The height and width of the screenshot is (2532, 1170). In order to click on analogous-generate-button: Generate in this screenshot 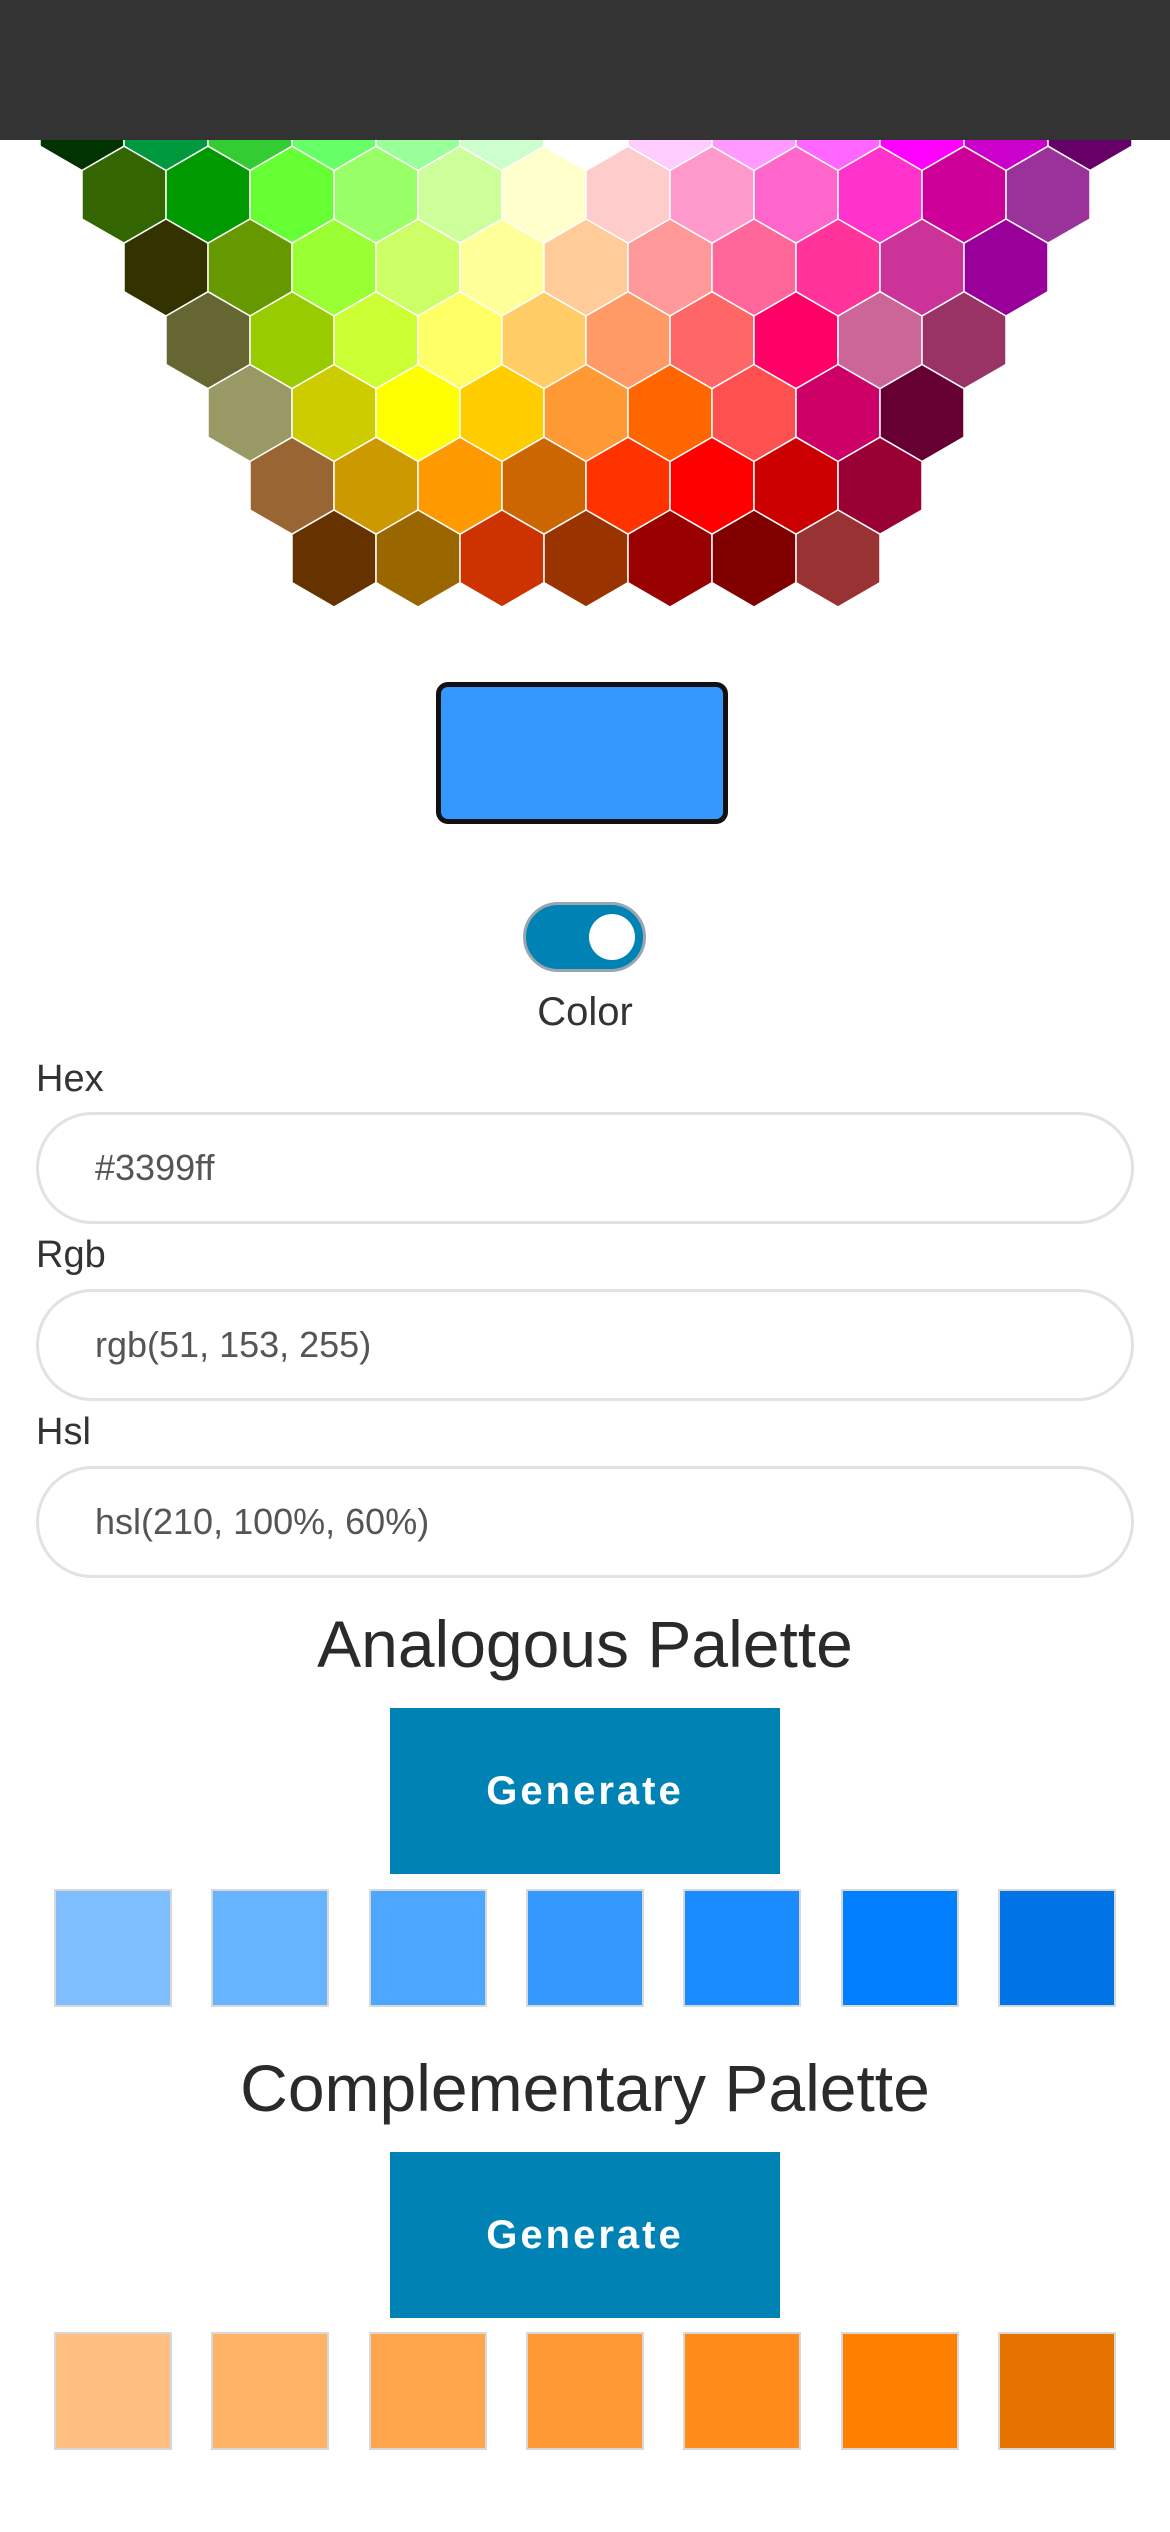, I will do `click(585, 1791)`.